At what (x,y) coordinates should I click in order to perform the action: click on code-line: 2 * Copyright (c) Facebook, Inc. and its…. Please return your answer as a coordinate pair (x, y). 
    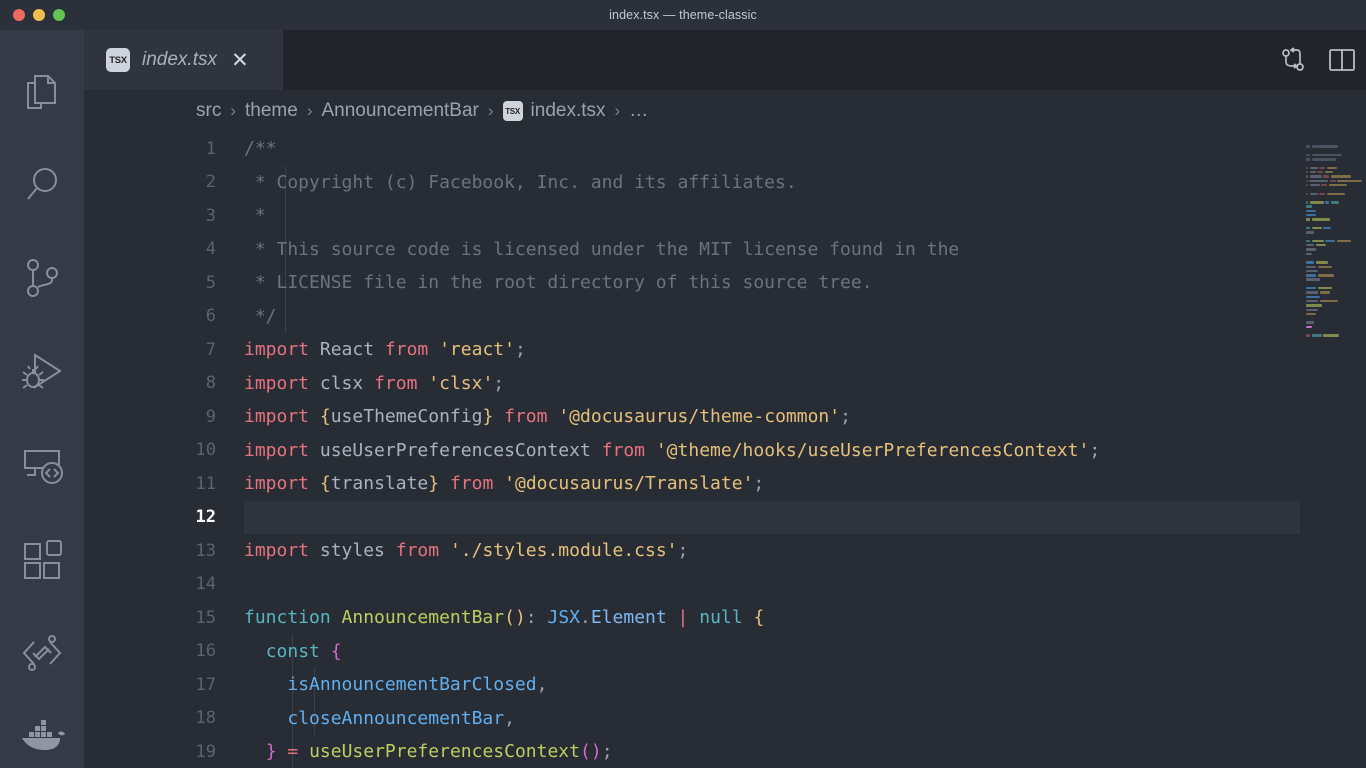
    Looking at the image, I should click on (725, 183).